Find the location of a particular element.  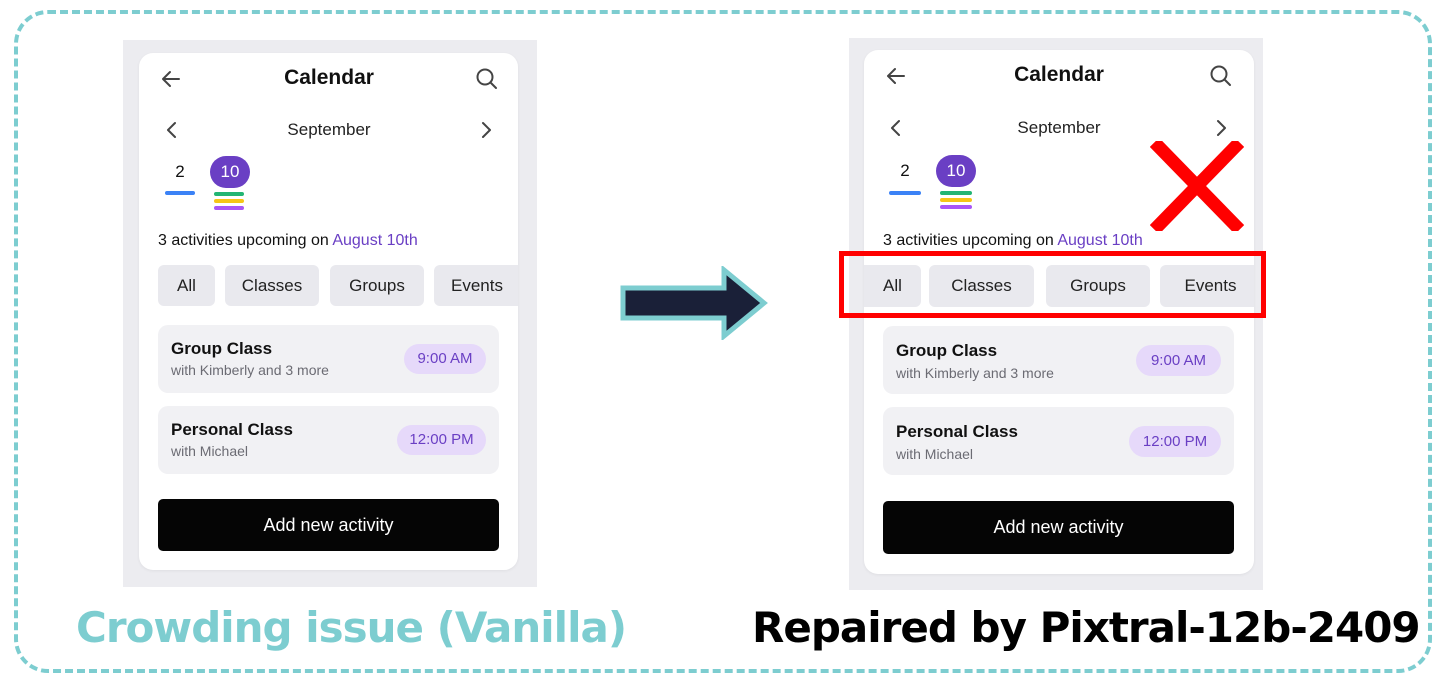

red-x-icon is located at coordinates (1197, 186).